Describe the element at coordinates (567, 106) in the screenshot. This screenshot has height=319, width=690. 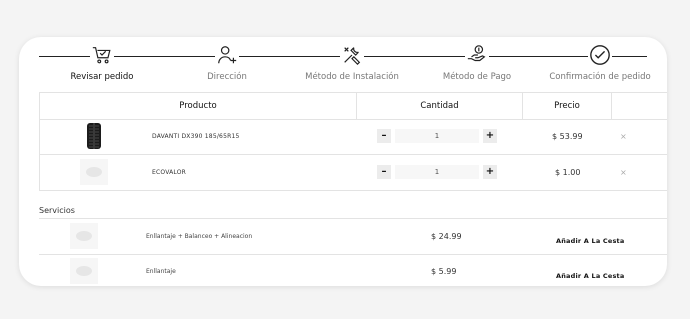
I see `header-price: Precio` at that location.